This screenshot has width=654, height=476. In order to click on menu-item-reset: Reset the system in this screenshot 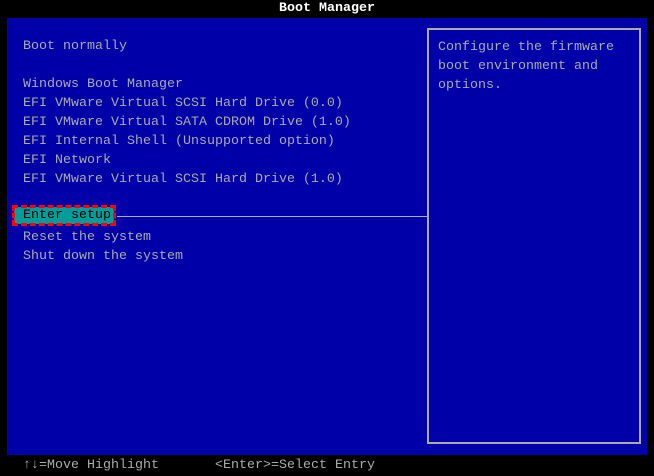, I will do `click(87, 237)`.